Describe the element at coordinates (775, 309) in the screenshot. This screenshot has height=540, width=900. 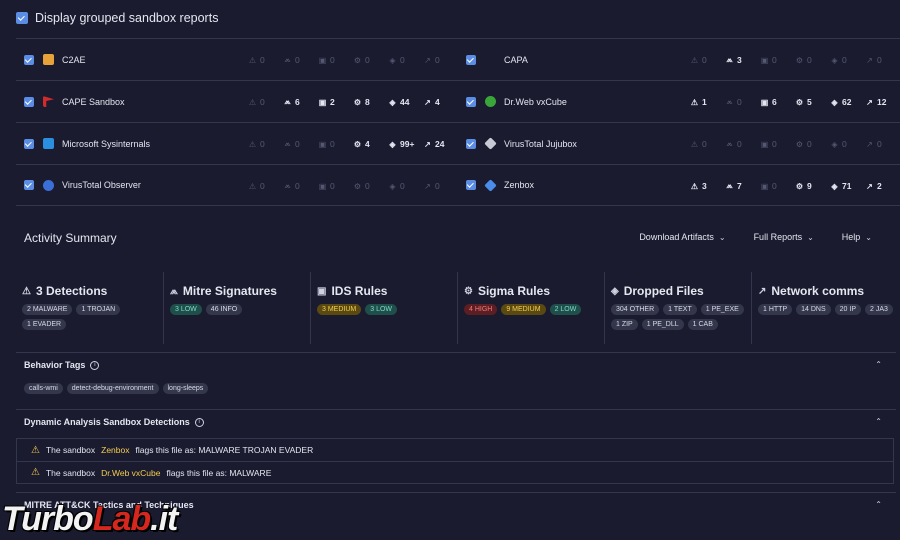
I see `summary-tag: 1 HTTP` at that location.